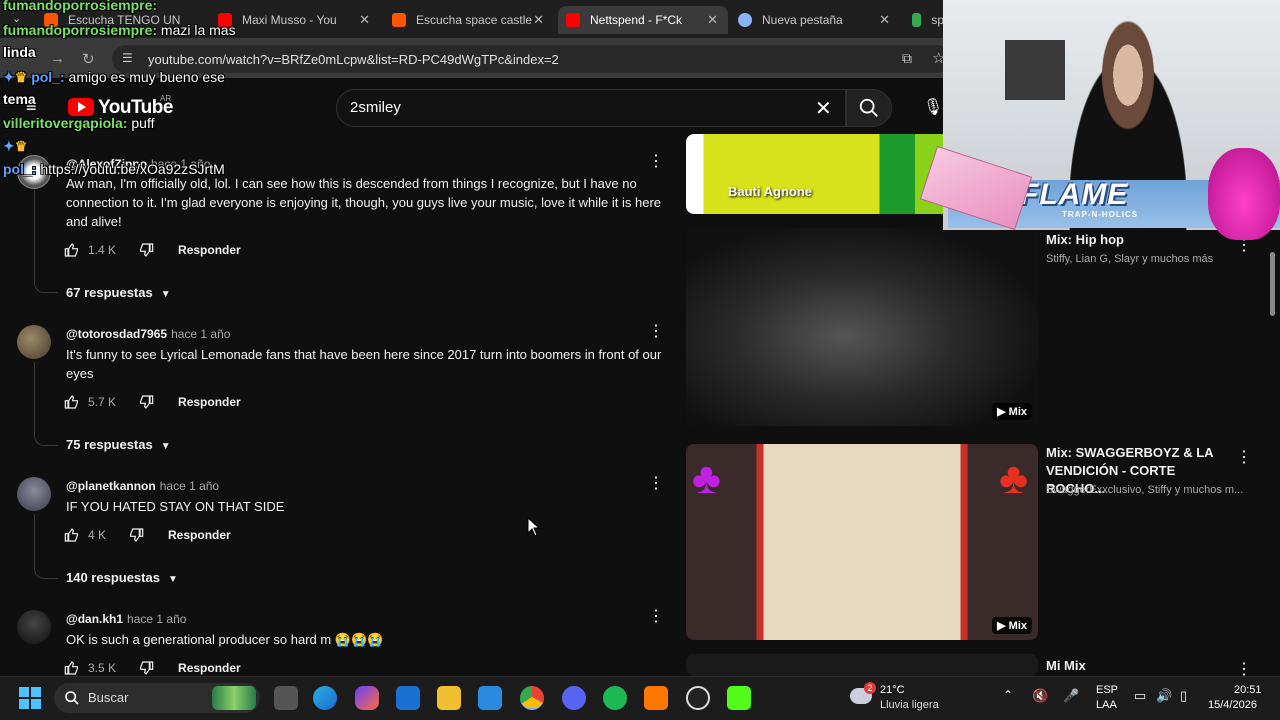 Image resolution: width=1280 pixels, height=720 pixels. Describe the element at coordinates (1136, 240) in the screenshot. I see `video-title: Mix: Hip hop` at that location.